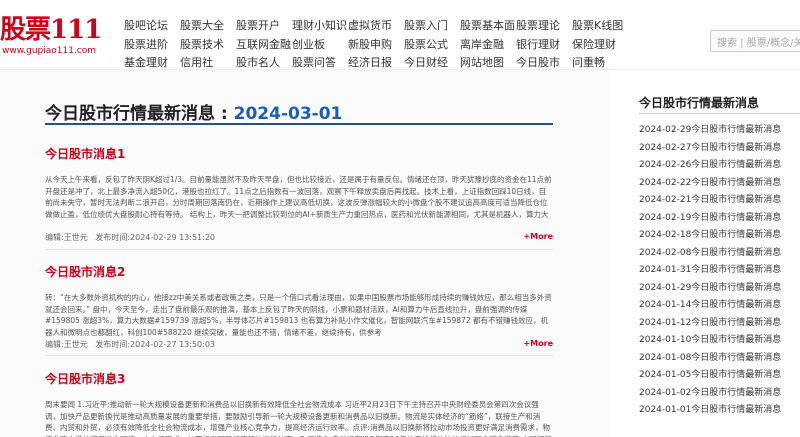 The height and width of the screenshot is (437, 800). I want to click on nav-link: 银行理财, so click(544, 45).